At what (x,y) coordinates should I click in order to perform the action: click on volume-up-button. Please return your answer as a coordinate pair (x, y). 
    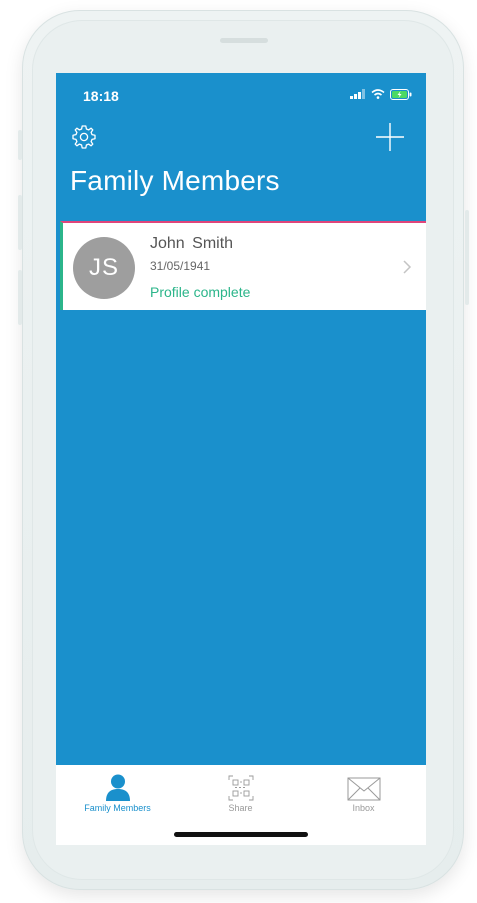
    Looking at the image, I should click on (20, 222).